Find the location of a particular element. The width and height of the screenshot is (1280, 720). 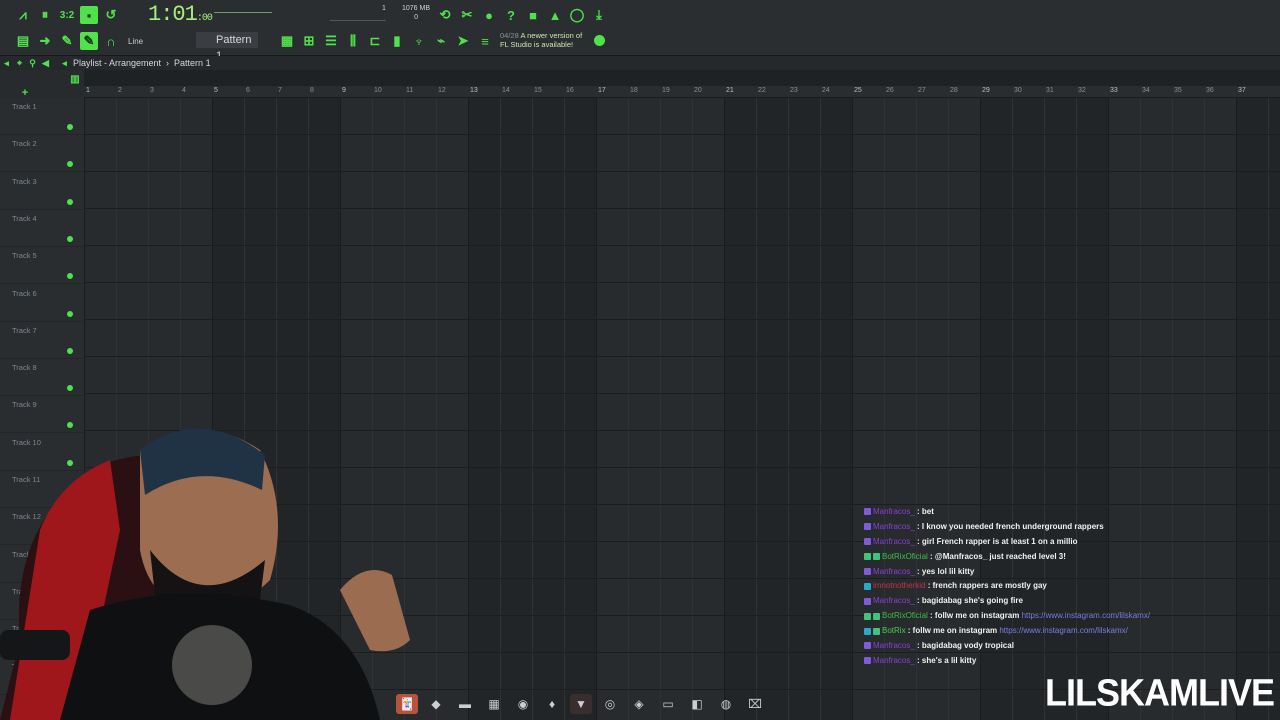

folder-icon: ▬ is located at coordinates (465, 704).